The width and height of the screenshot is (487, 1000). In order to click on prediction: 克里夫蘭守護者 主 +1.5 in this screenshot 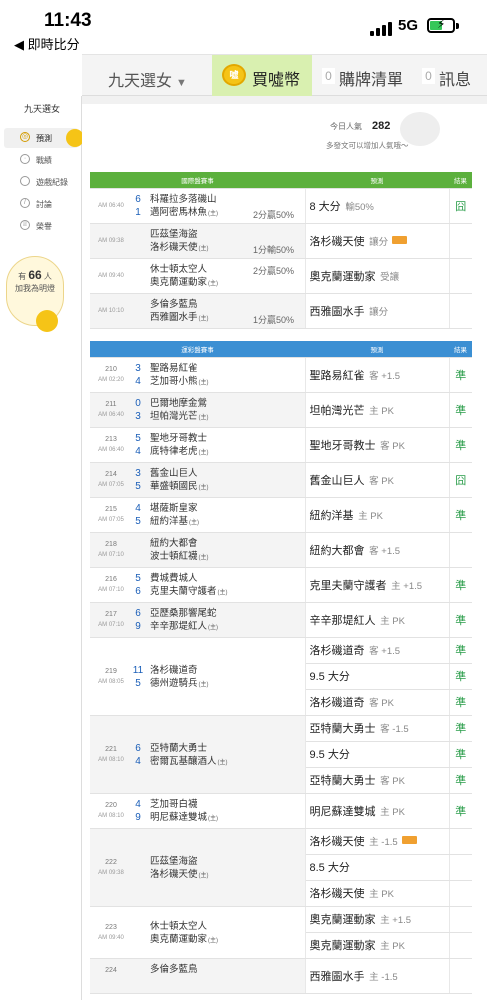, I will do `click(377, 585)`.